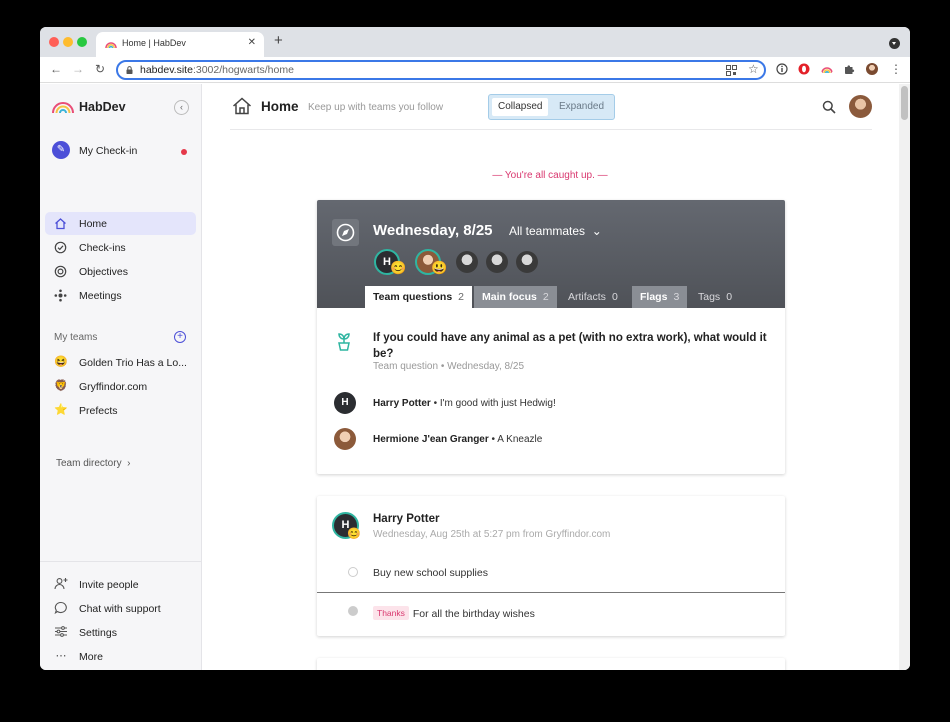 Image resolution: width=950 pixels, height=722 pixels. I want to click on sidebar-item-label: Meetings, so click(100, 296).